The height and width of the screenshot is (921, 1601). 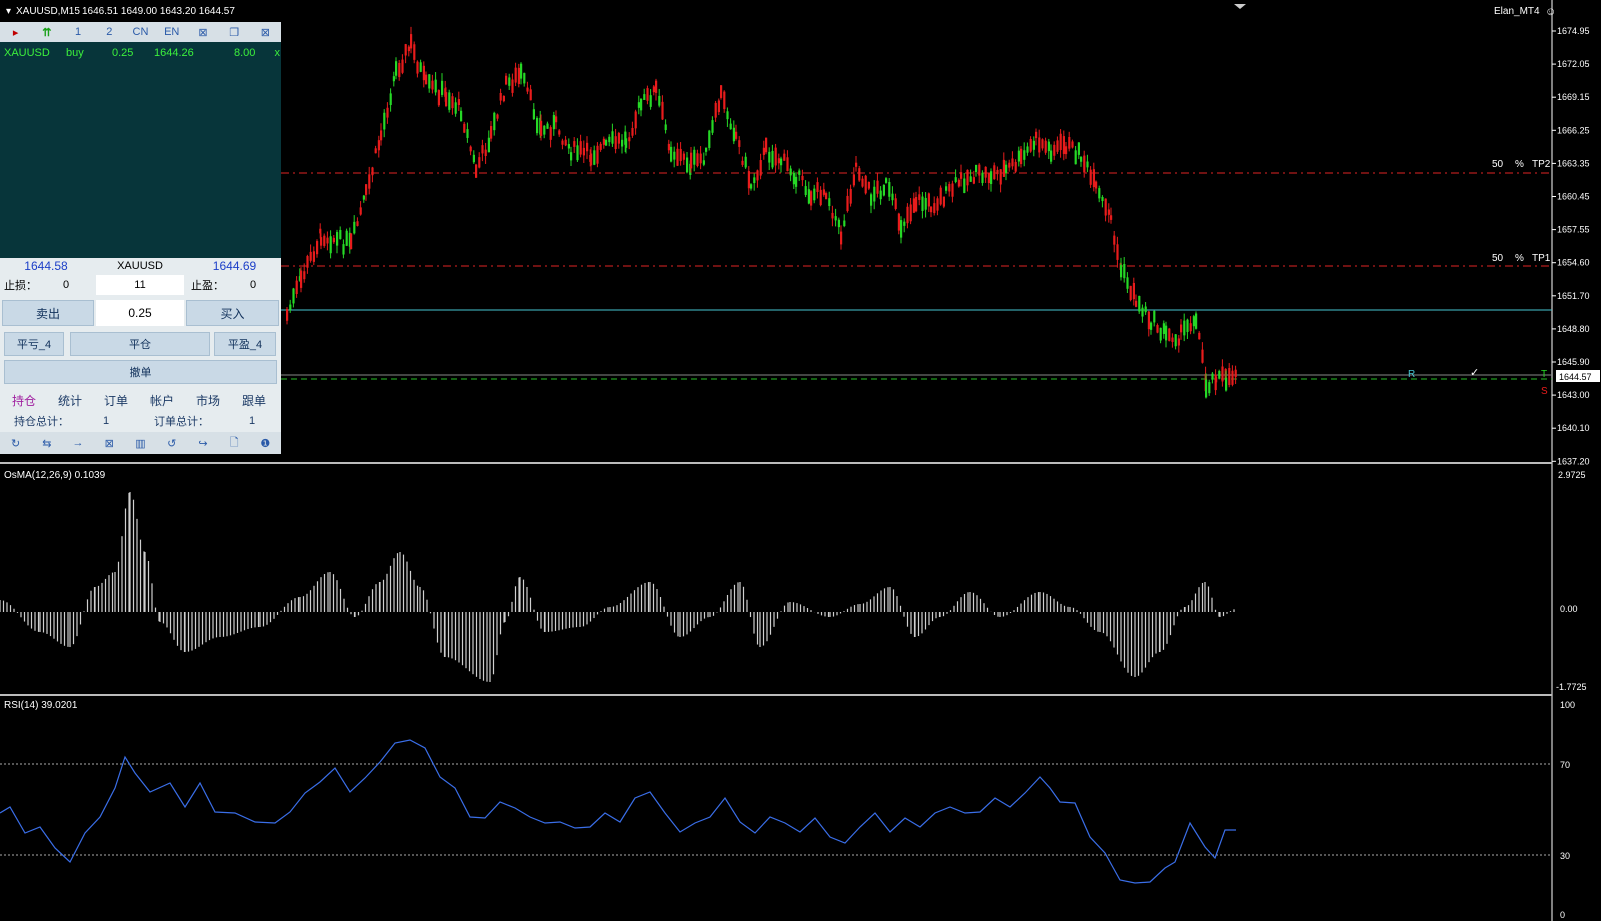 I want to click on osma-label: OsMA(12,26,9) 0.1039, so click(x=55, y=475).